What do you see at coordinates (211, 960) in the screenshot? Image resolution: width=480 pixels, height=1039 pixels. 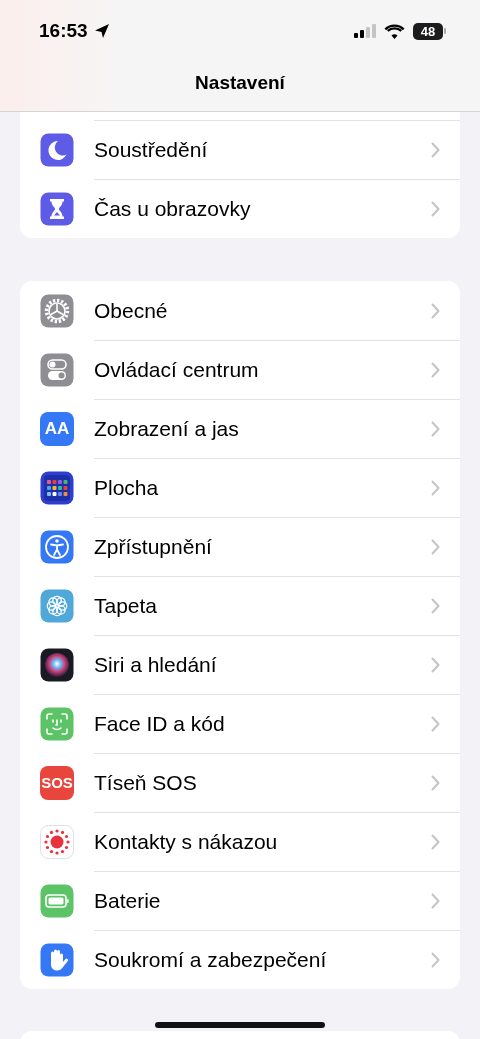 I see `row-label: Soukromí a zabezpečení` at bounding box center [211, 960].